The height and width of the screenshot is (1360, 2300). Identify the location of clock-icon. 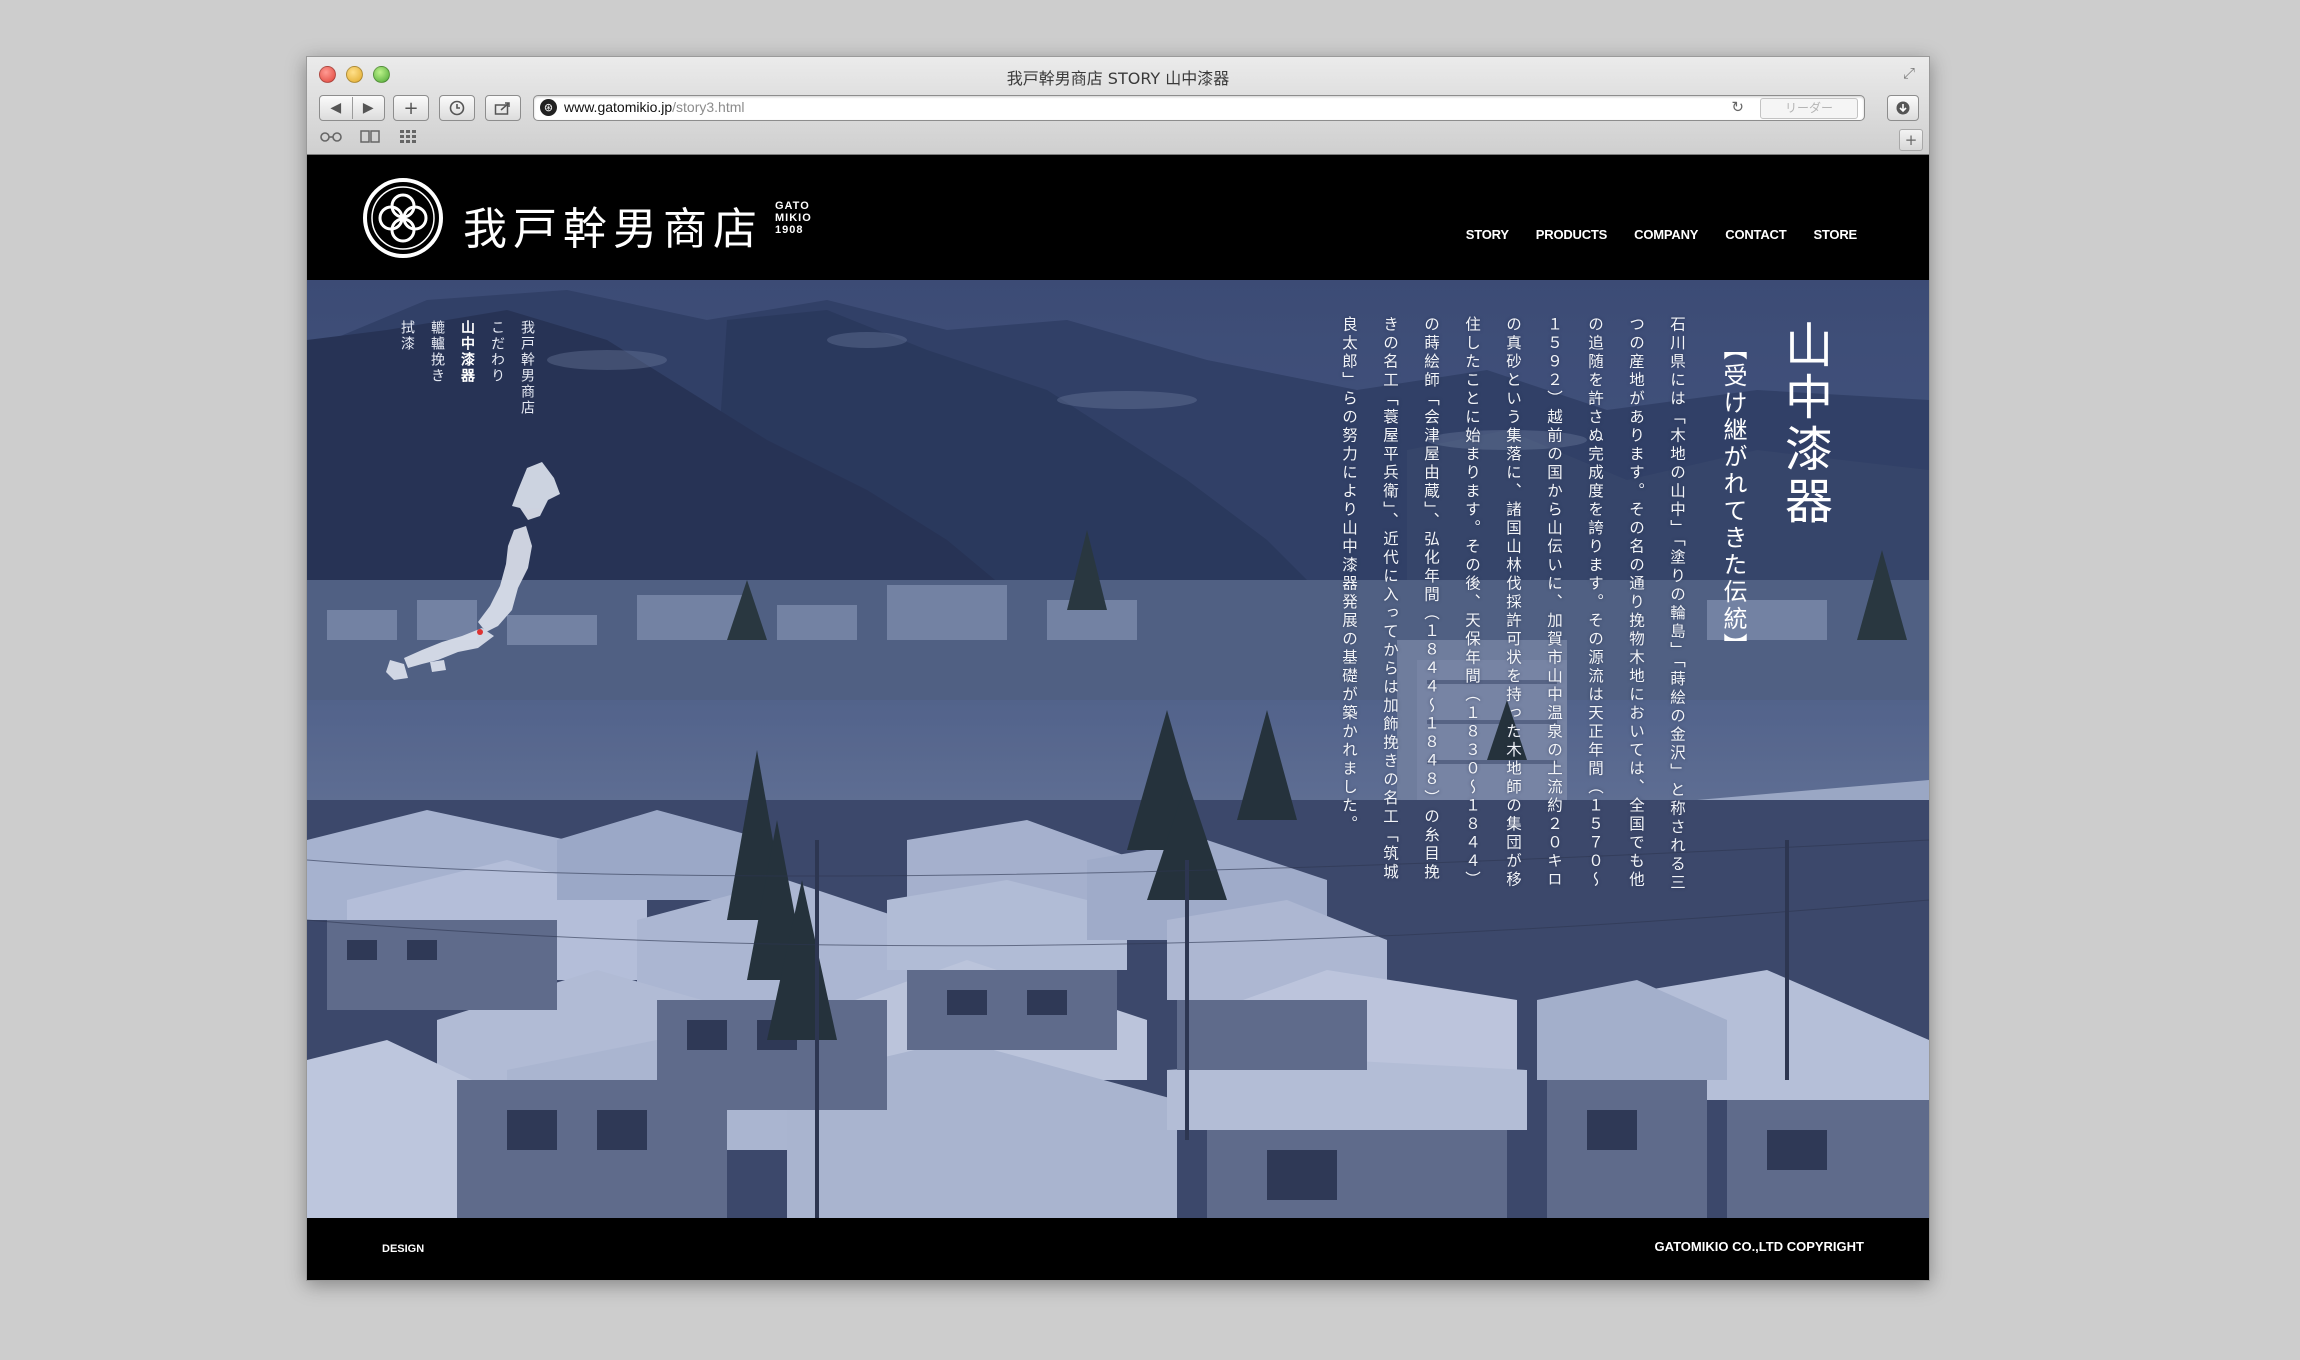
(457, 108).